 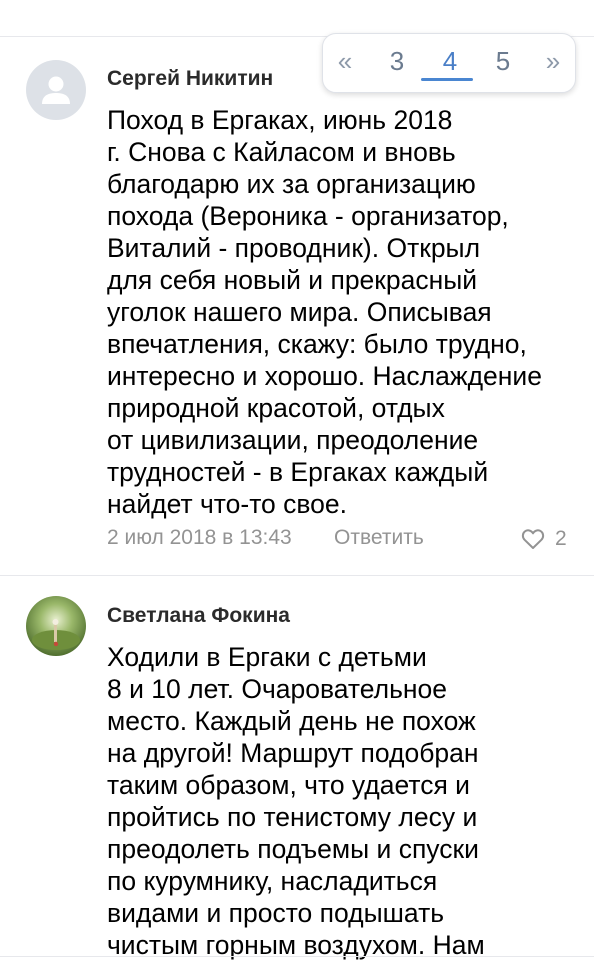 I want to click on like-button: 2, so click(x=544, y=539).